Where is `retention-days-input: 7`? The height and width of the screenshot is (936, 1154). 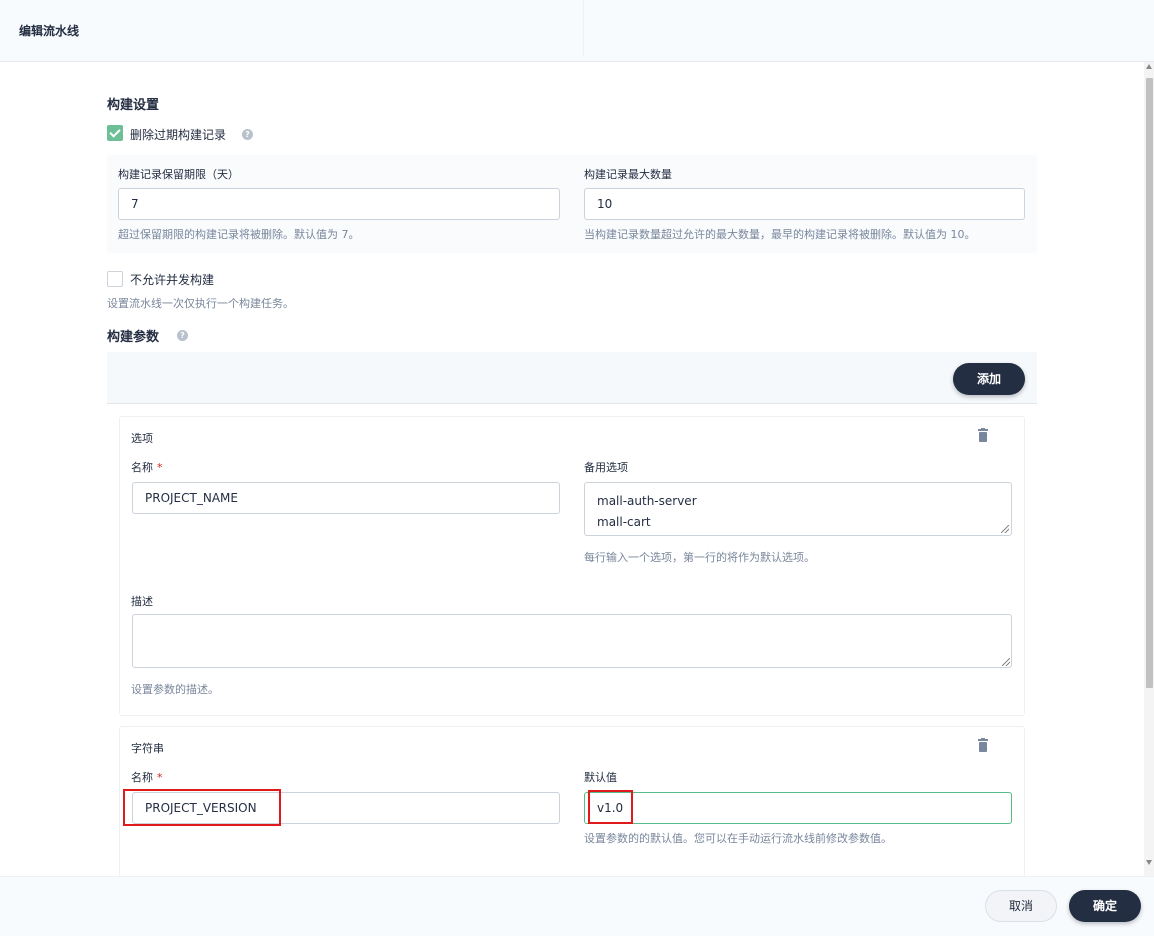
retention-days-input: 7 is located at coordinates (339, 204).